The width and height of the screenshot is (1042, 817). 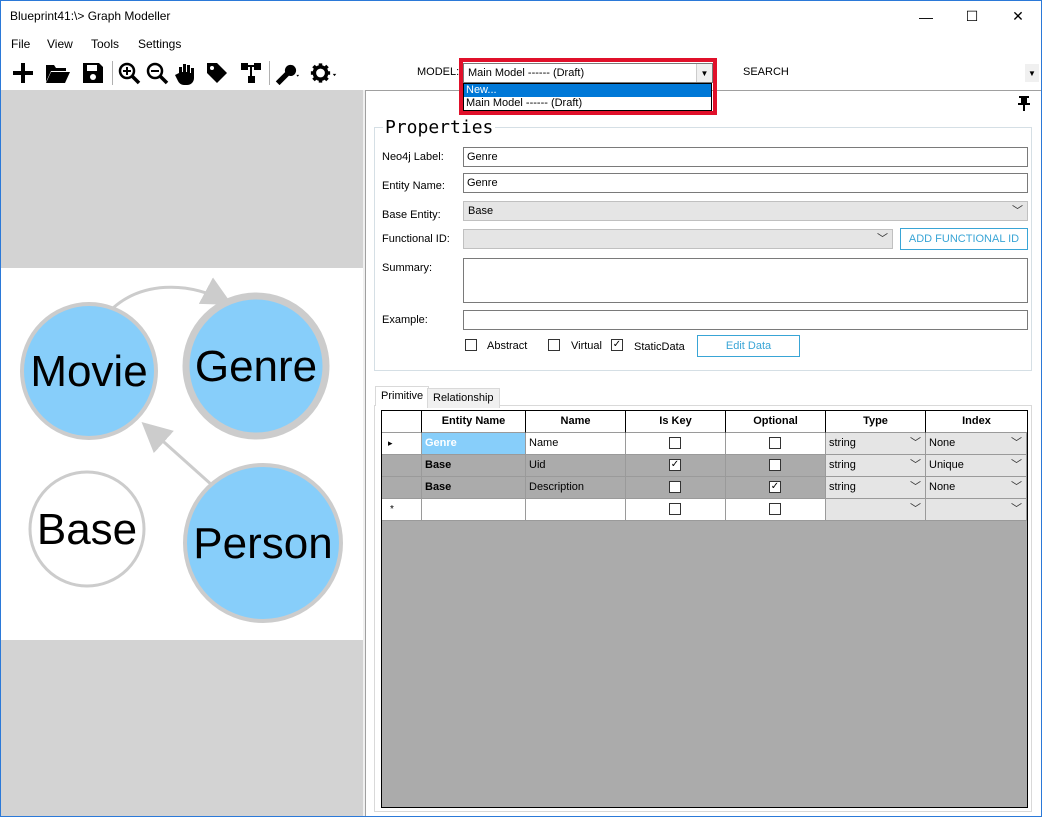 I want to click on grid-corner, so click(x=402, y=422).